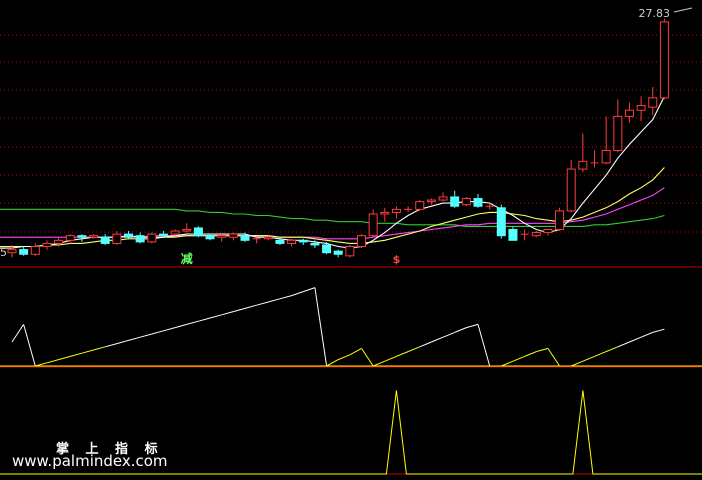 This screenshot has height=480, width=702. What do you see at coordinates (683, 10) in the screenshot?
I see `price-pointer-line` at bounding box center [683, 10].